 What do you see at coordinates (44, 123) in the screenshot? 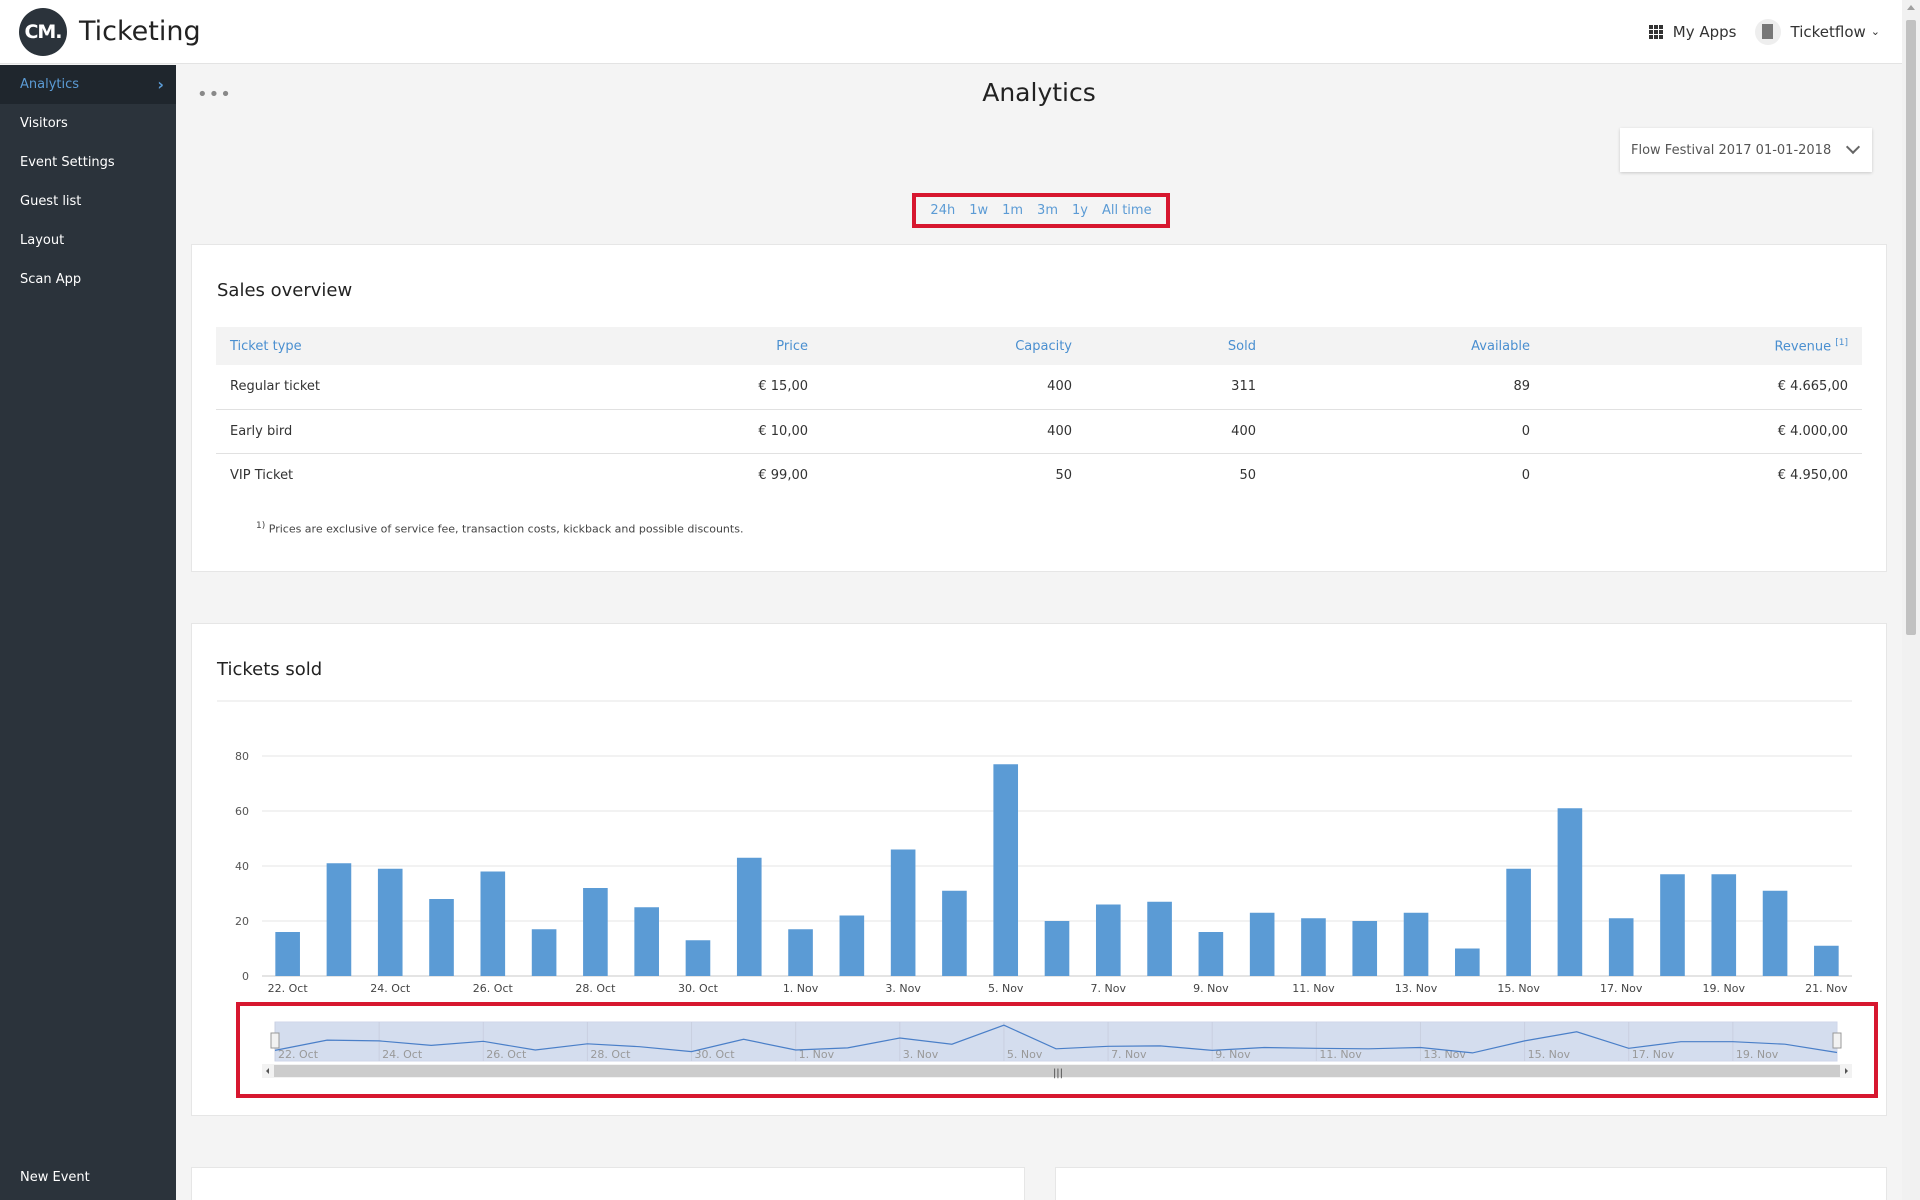
I see `sidebar-item-label: Visitors` at bounding box center [44, 123].